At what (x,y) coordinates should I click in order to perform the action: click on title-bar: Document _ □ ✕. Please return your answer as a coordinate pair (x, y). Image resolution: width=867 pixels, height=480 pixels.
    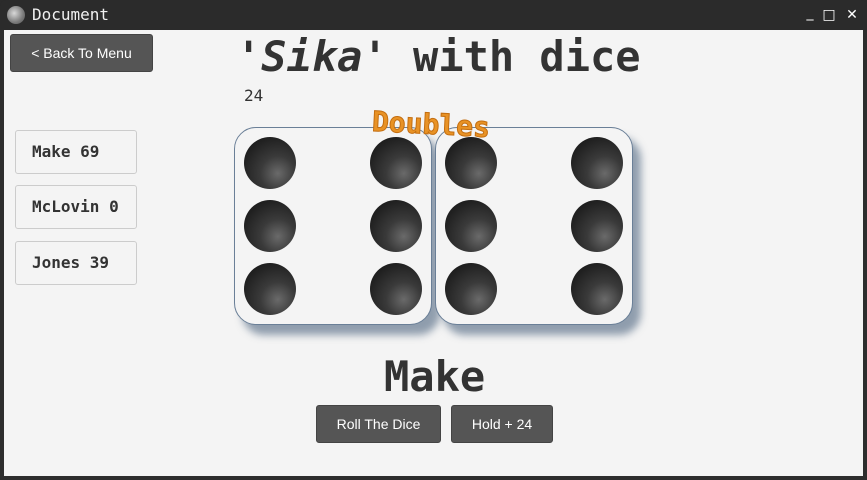
    Looking at the image, I should click on (433, 15).